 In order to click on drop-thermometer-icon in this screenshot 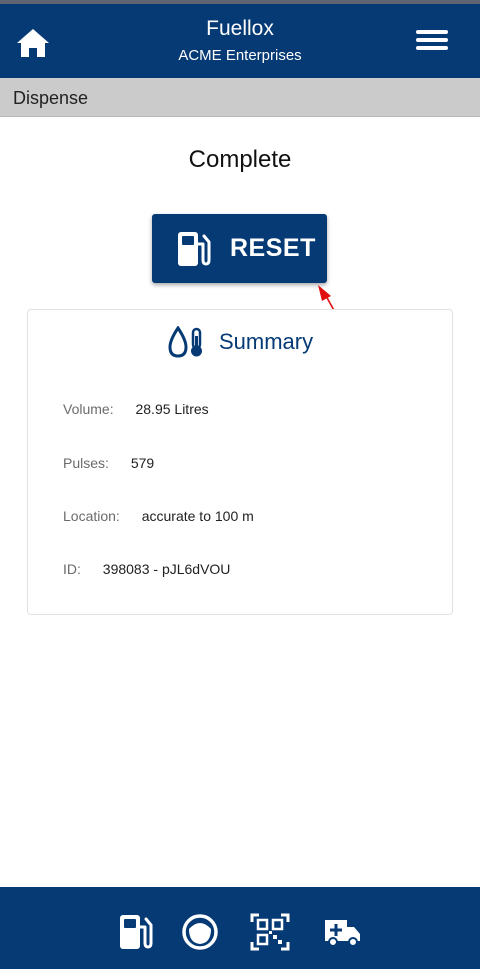, I will do `click(185, 342)`.